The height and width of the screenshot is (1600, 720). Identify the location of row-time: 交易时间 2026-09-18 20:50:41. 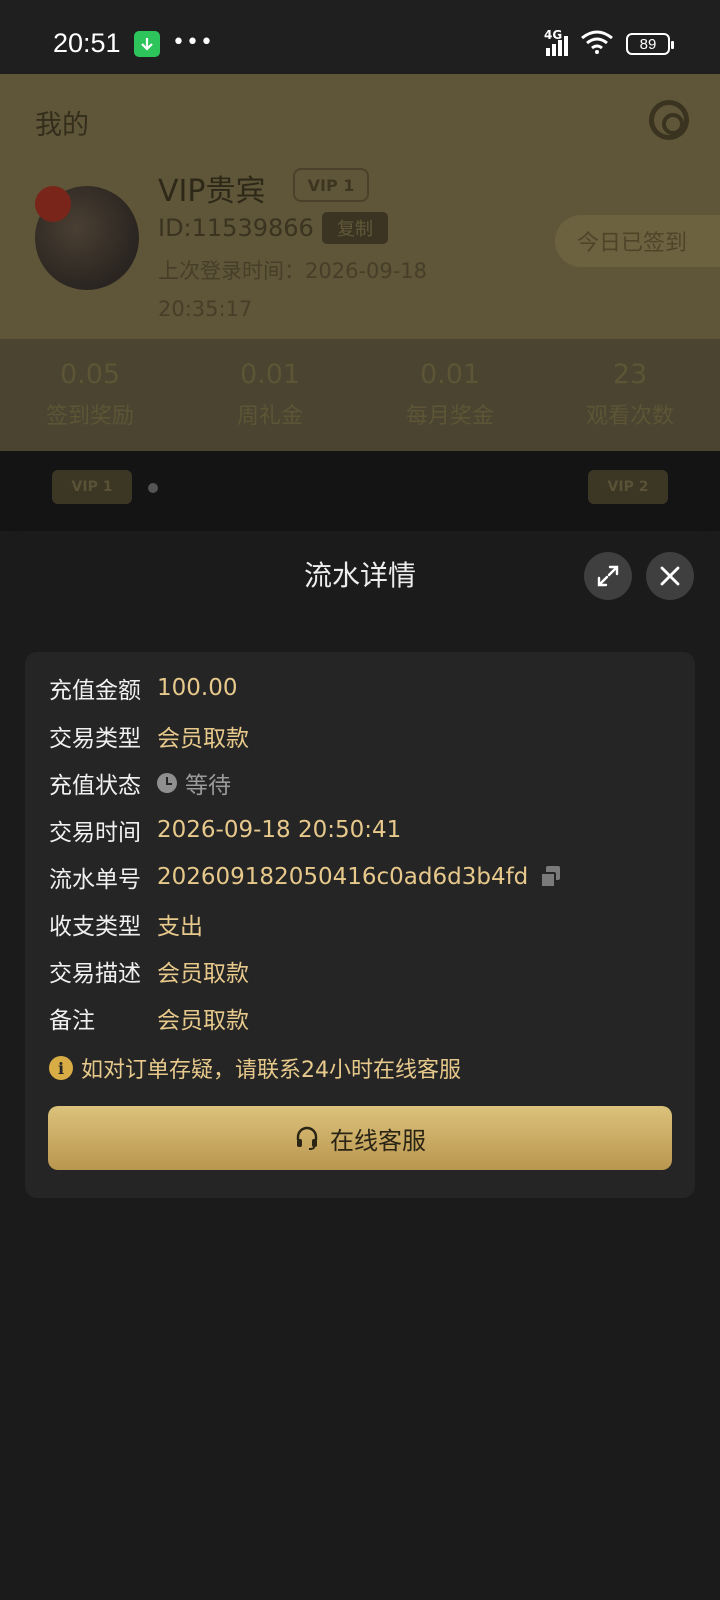
(225, 830).